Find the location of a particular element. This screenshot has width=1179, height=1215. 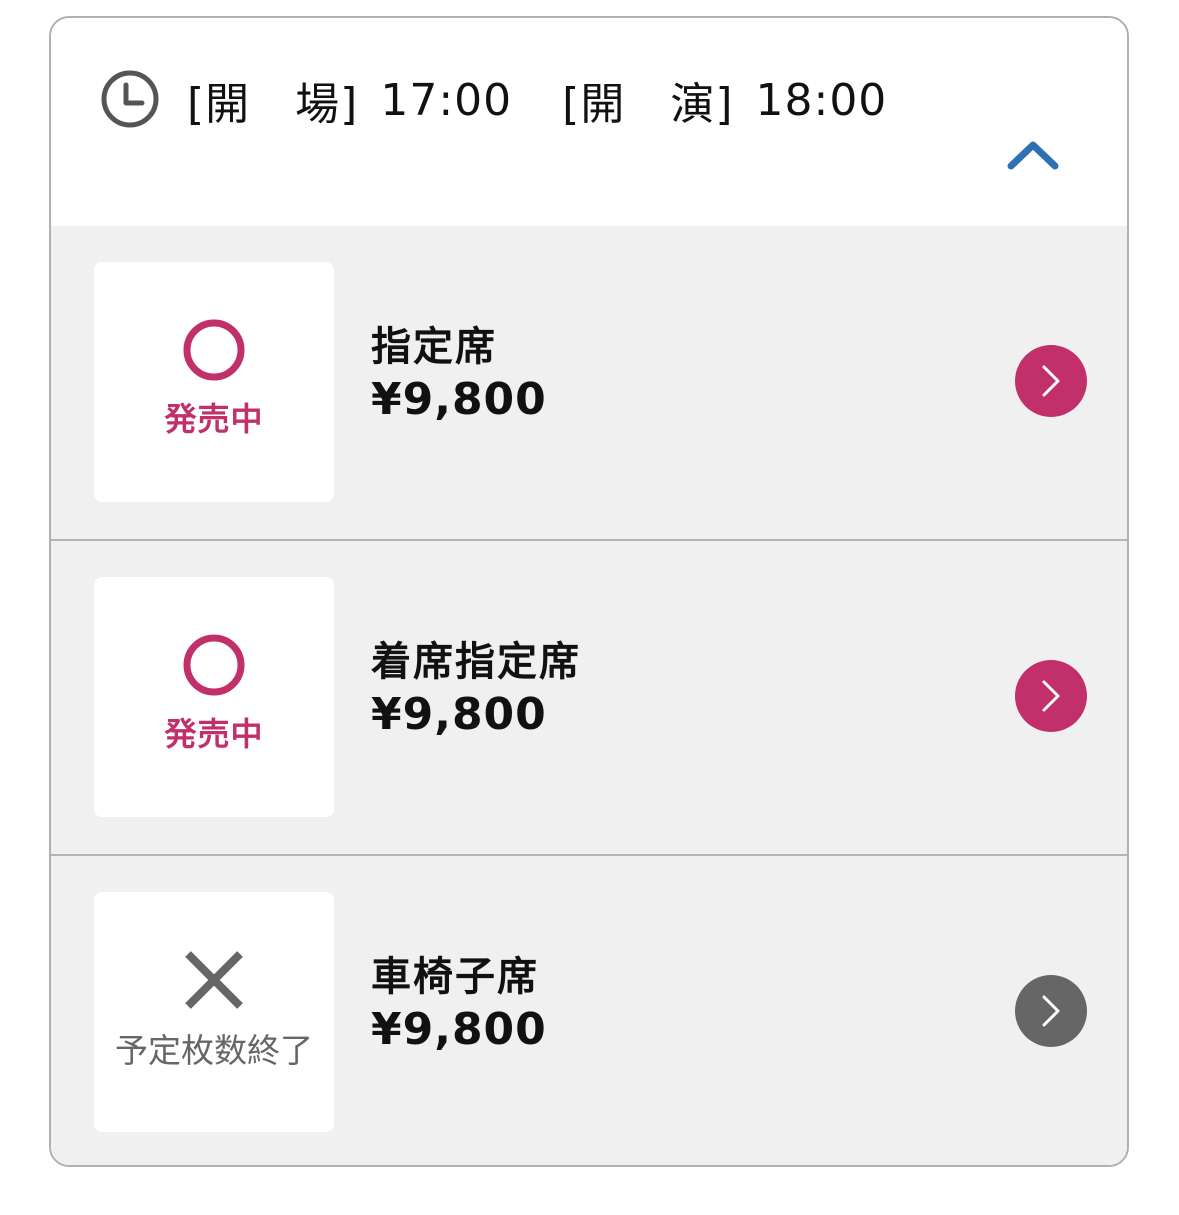

seat-name: 車椅子席 is located at coordinates (455, 977).